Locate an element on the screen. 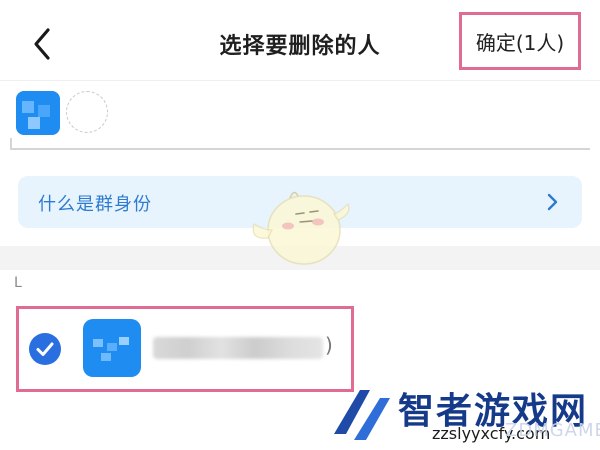  member-list-item: ) is located at coordinates (185, 349).